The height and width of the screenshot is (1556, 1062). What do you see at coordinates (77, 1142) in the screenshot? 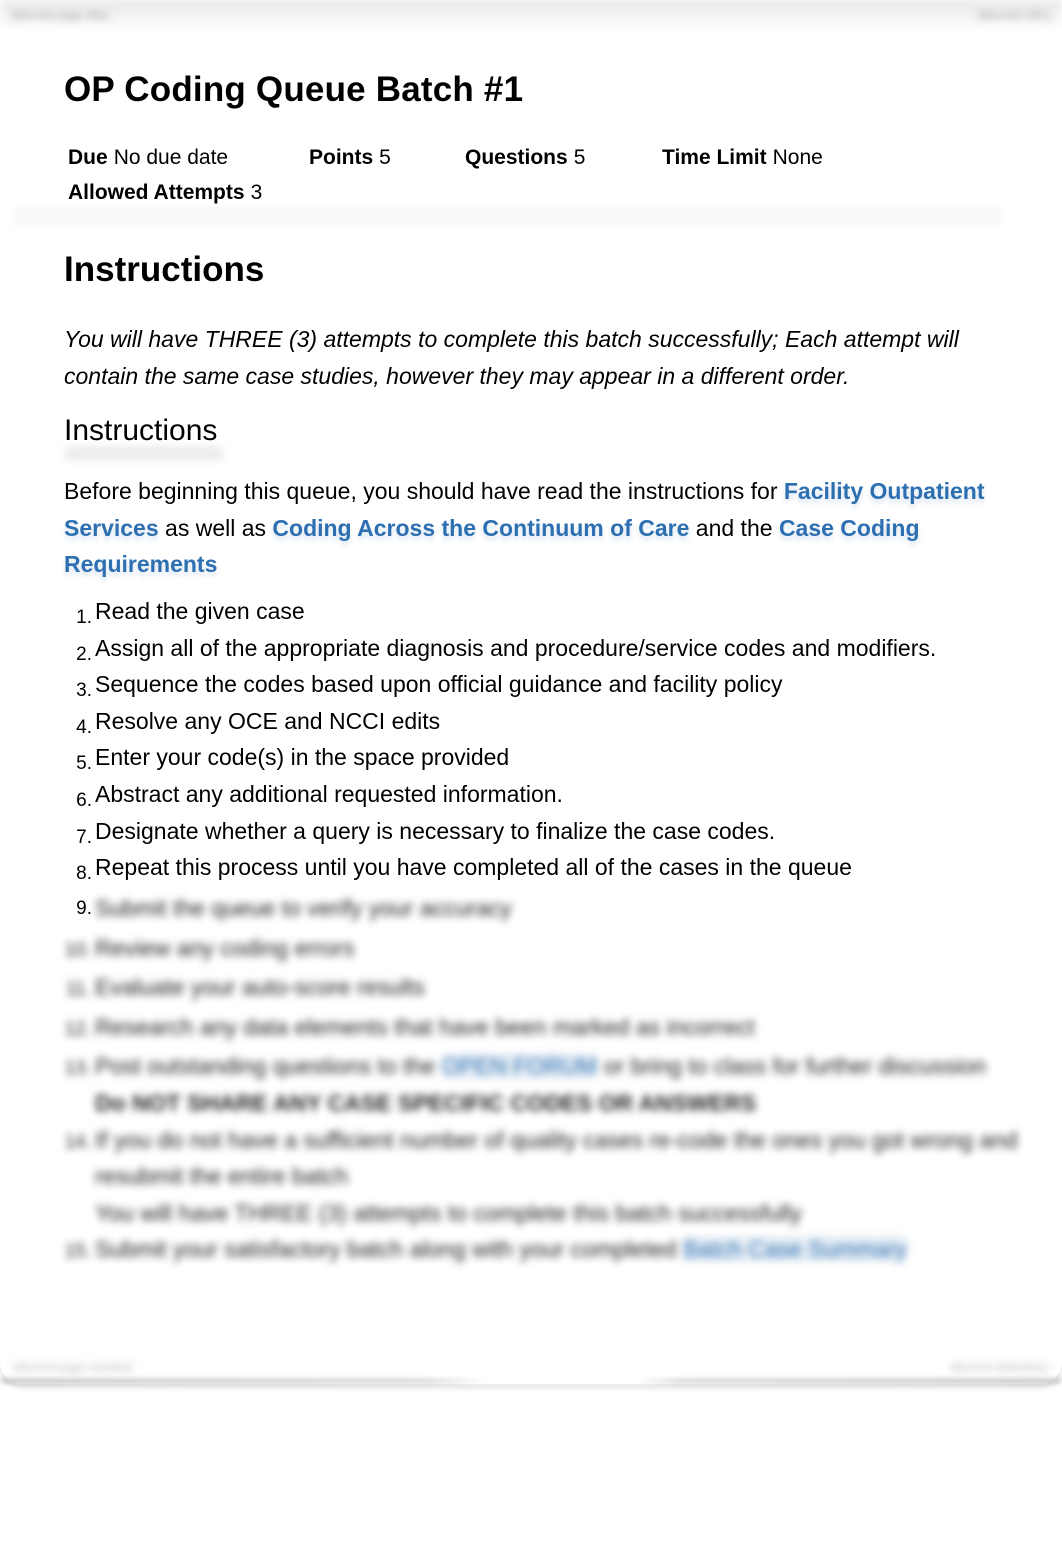
I see `step-number: 14.` at bounding box center [77, 1142].